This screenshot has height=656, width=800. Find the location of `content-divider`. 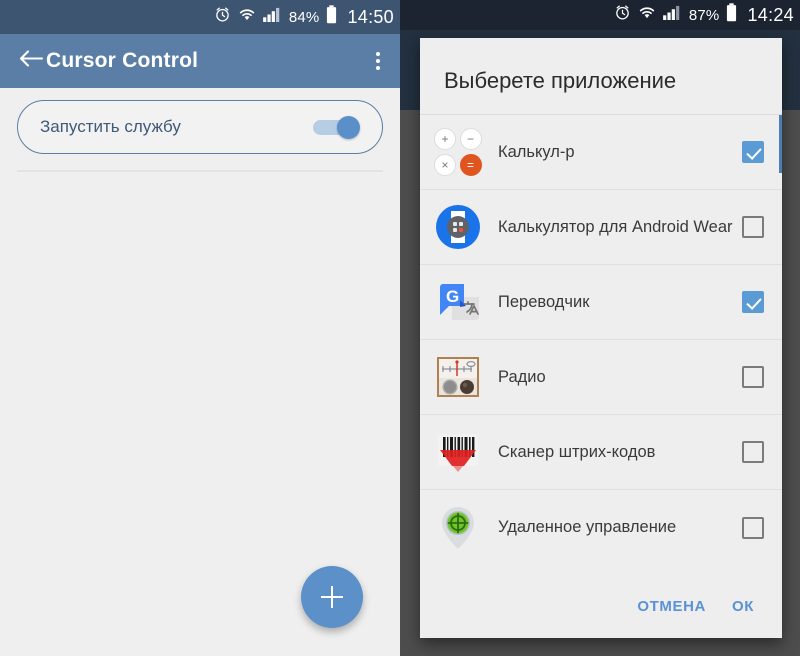

content-divider is located at coordinates (200, 171).